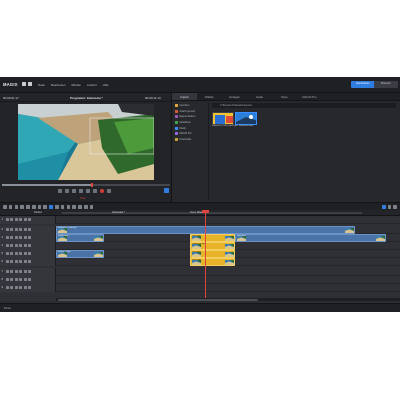 The width and height of the screenshot is (400, 400). I want to click on track-header: 8, so click(28, 280).